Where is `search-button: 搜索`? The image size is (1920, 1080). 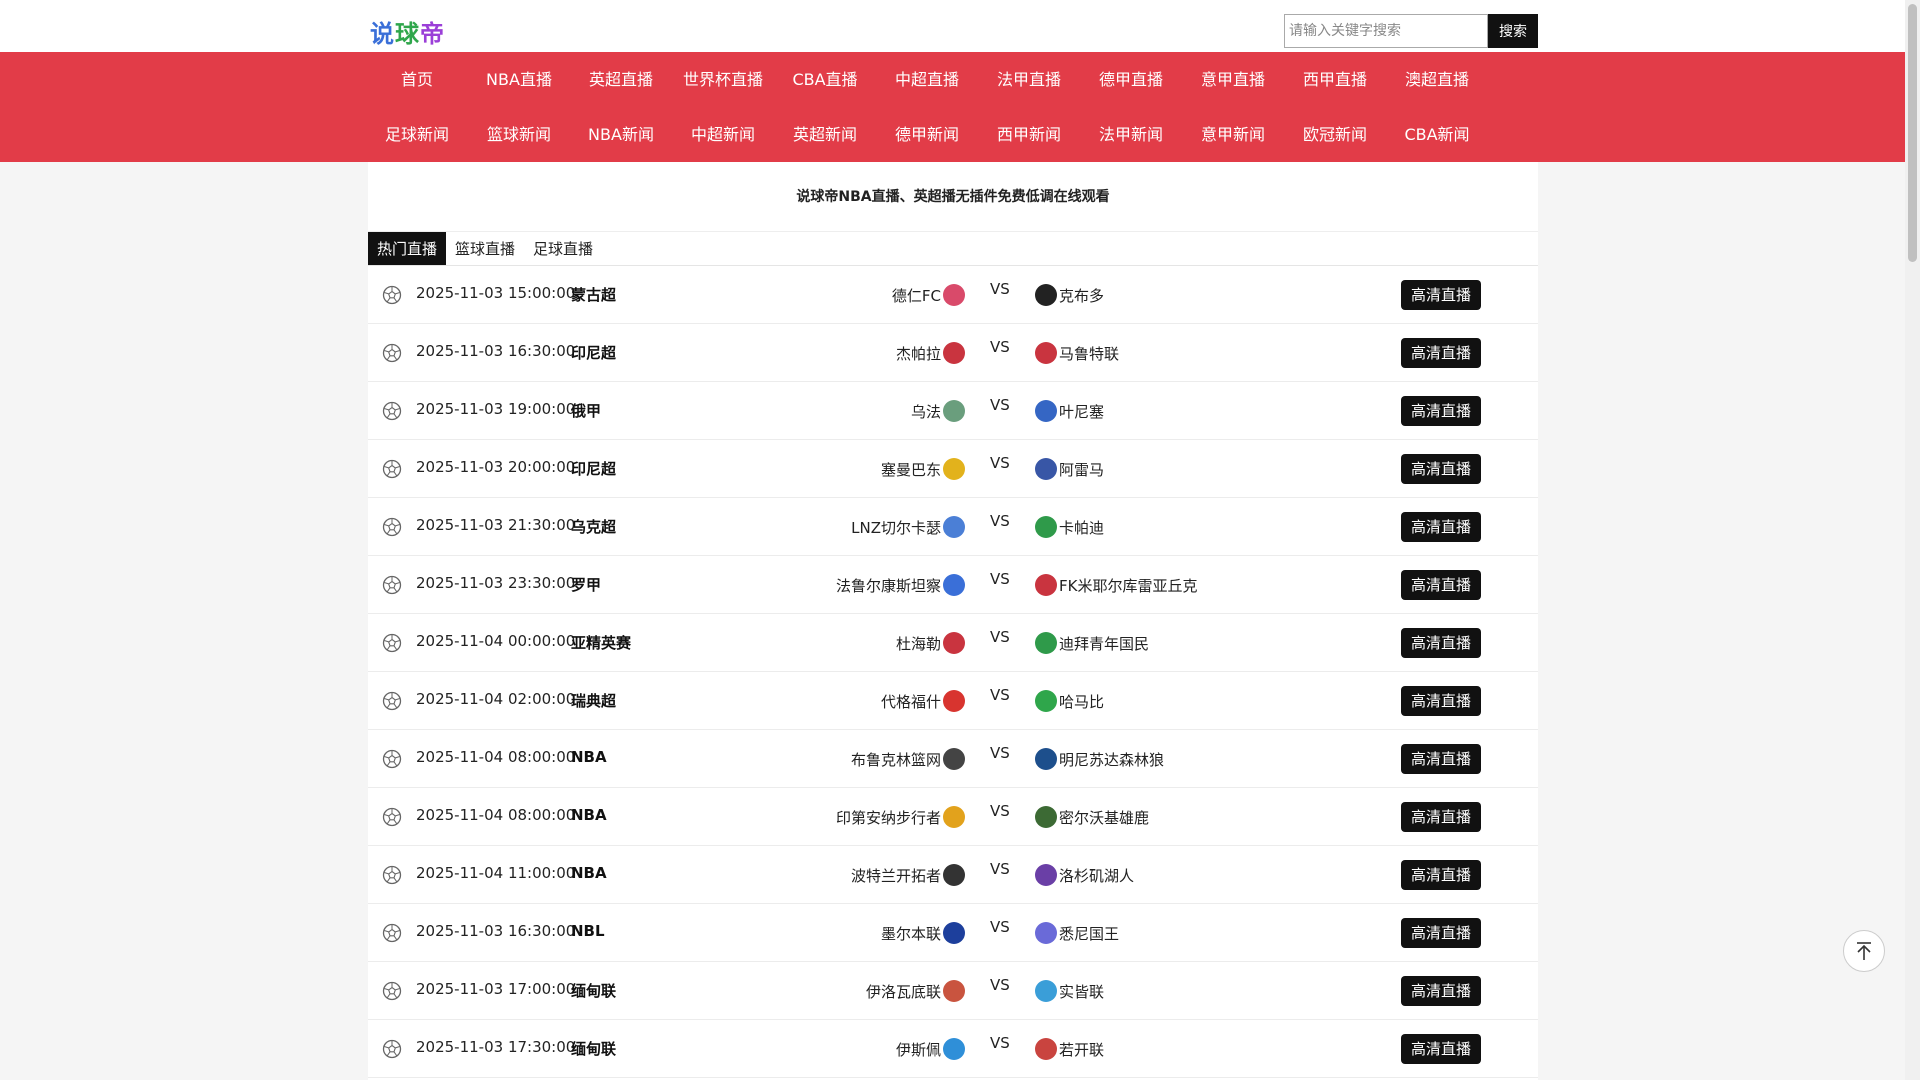
search-button: 搜索 is located at coordinates (1513, 31).